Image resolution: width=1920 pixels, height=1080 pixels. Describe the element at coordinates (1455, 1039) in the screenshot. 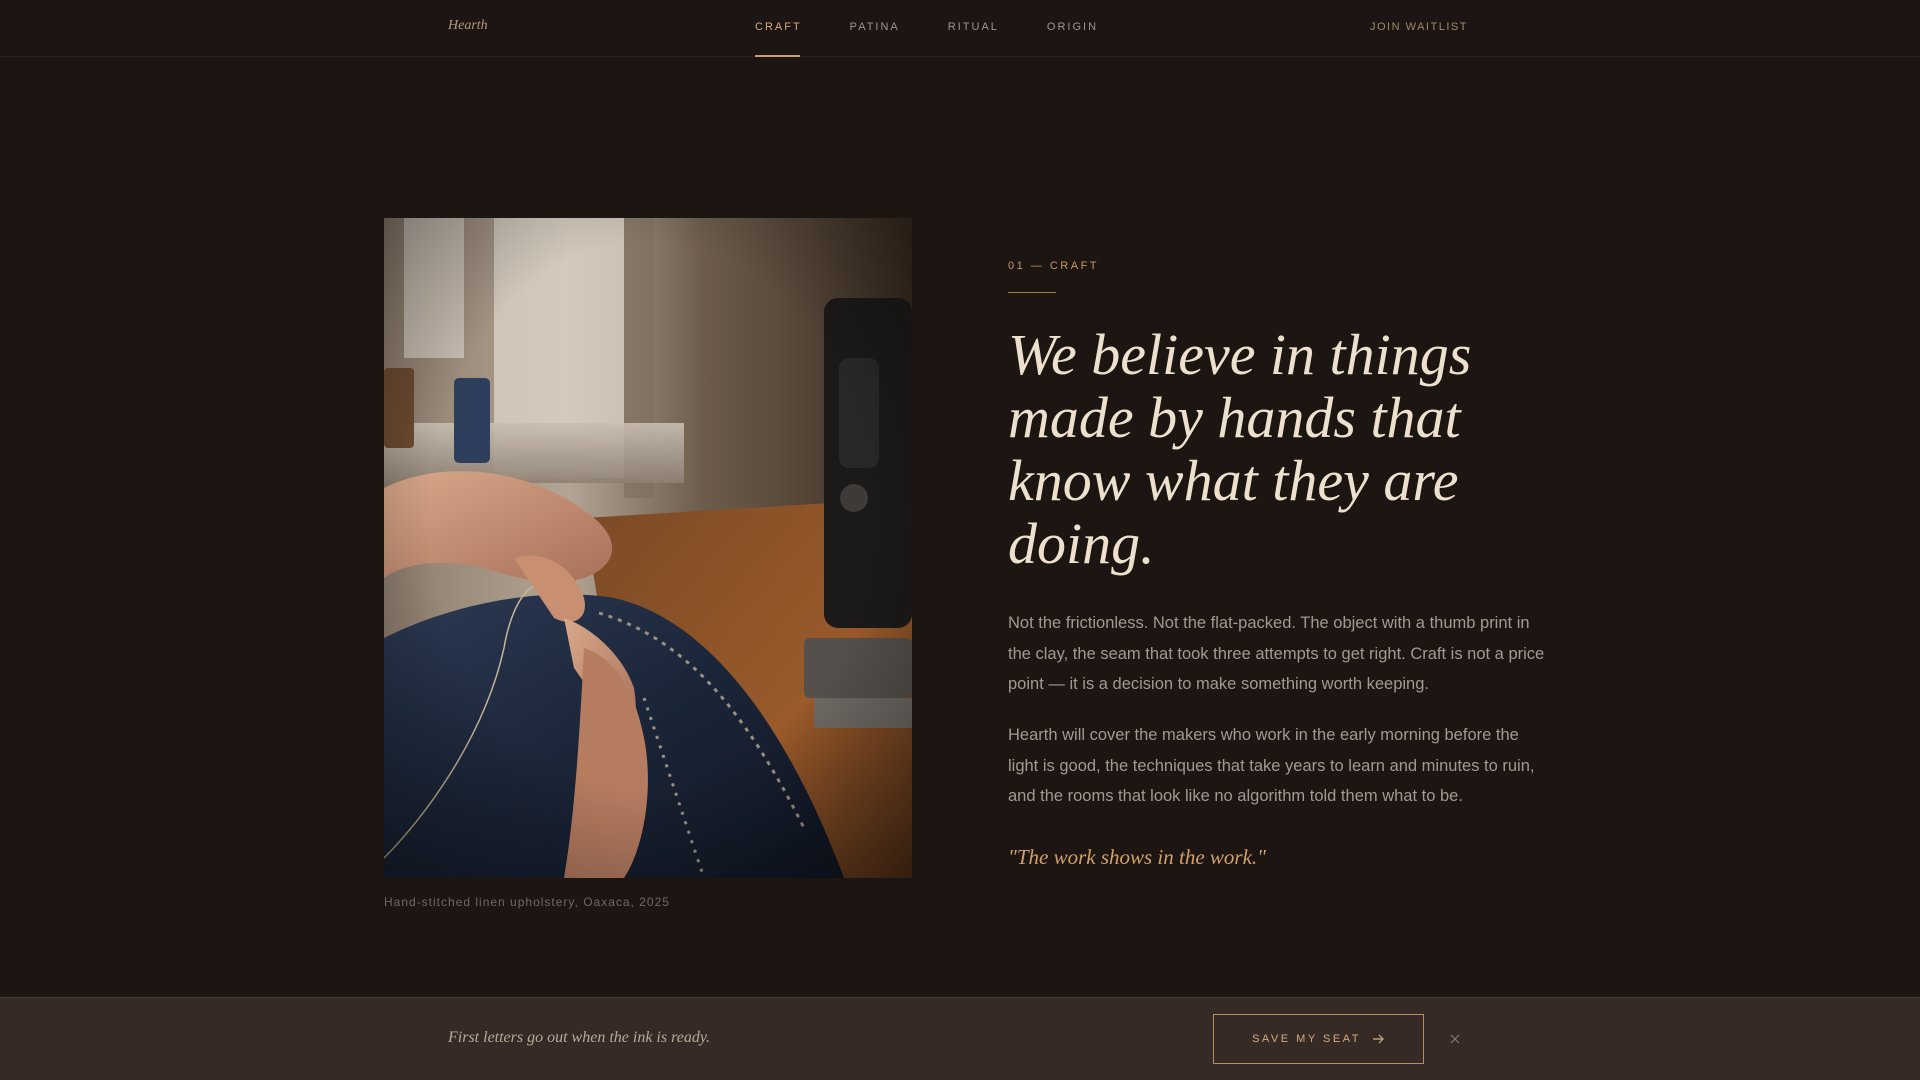

I see `close-icon` at that location.